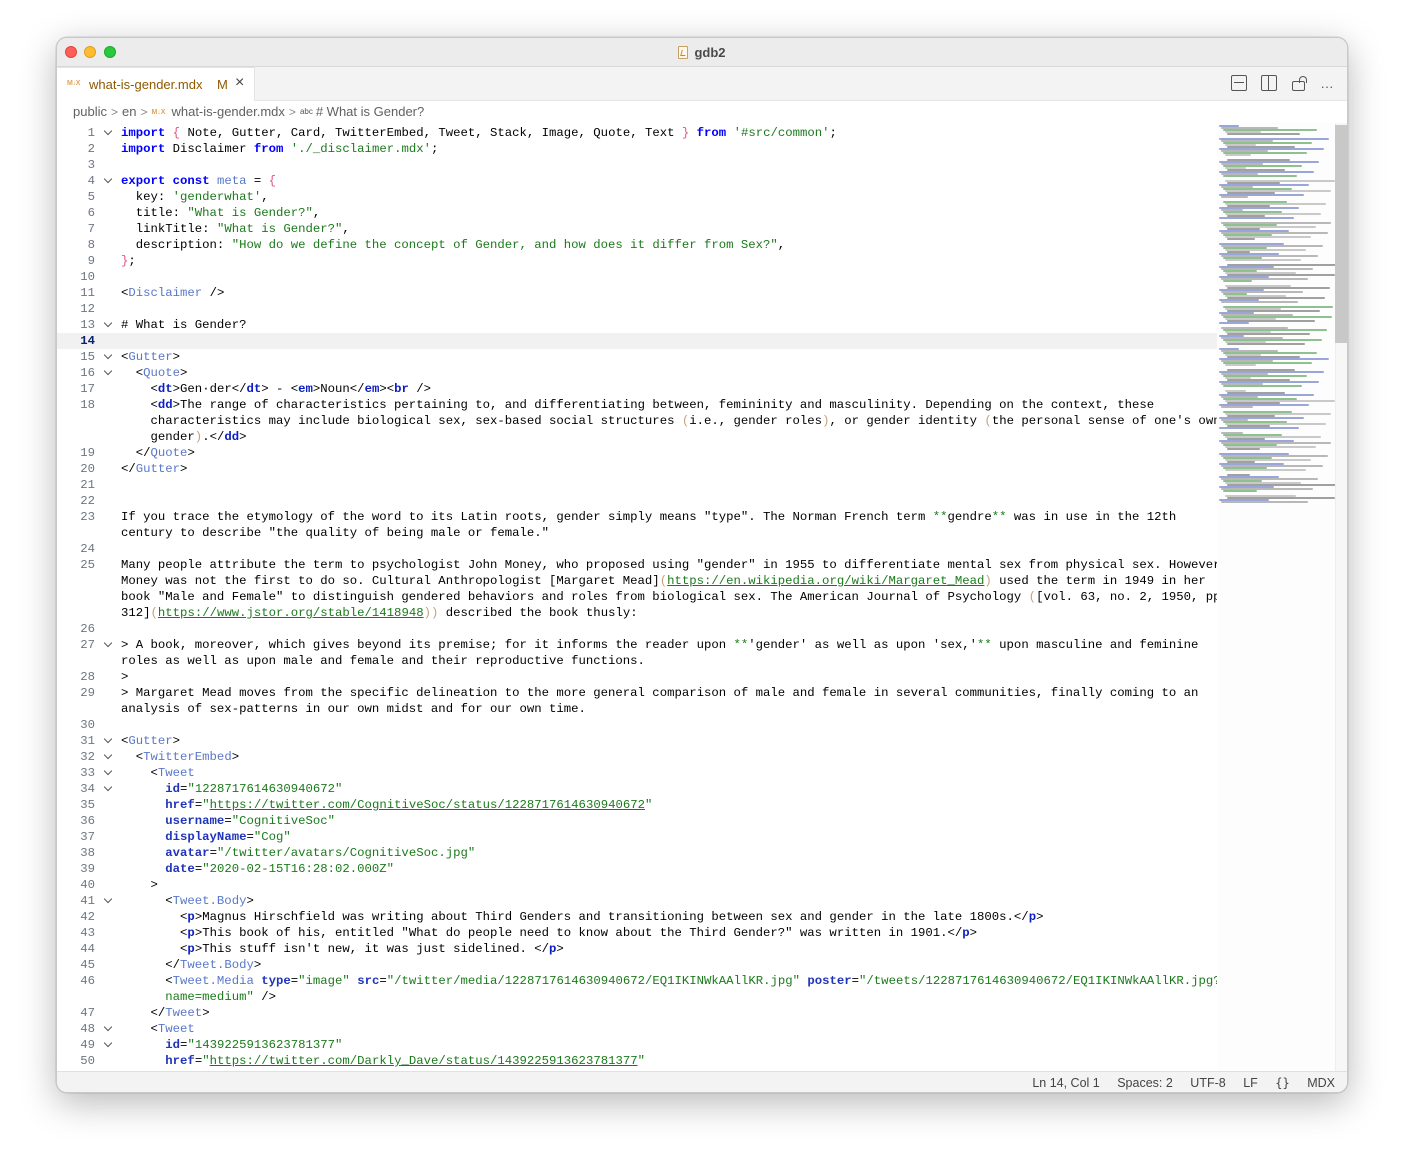 The width and height of the screenshot is (1404, 1167). Describe the element at coordinates (696, 725) in the screenshot. I see `code-line: 30` at that location.